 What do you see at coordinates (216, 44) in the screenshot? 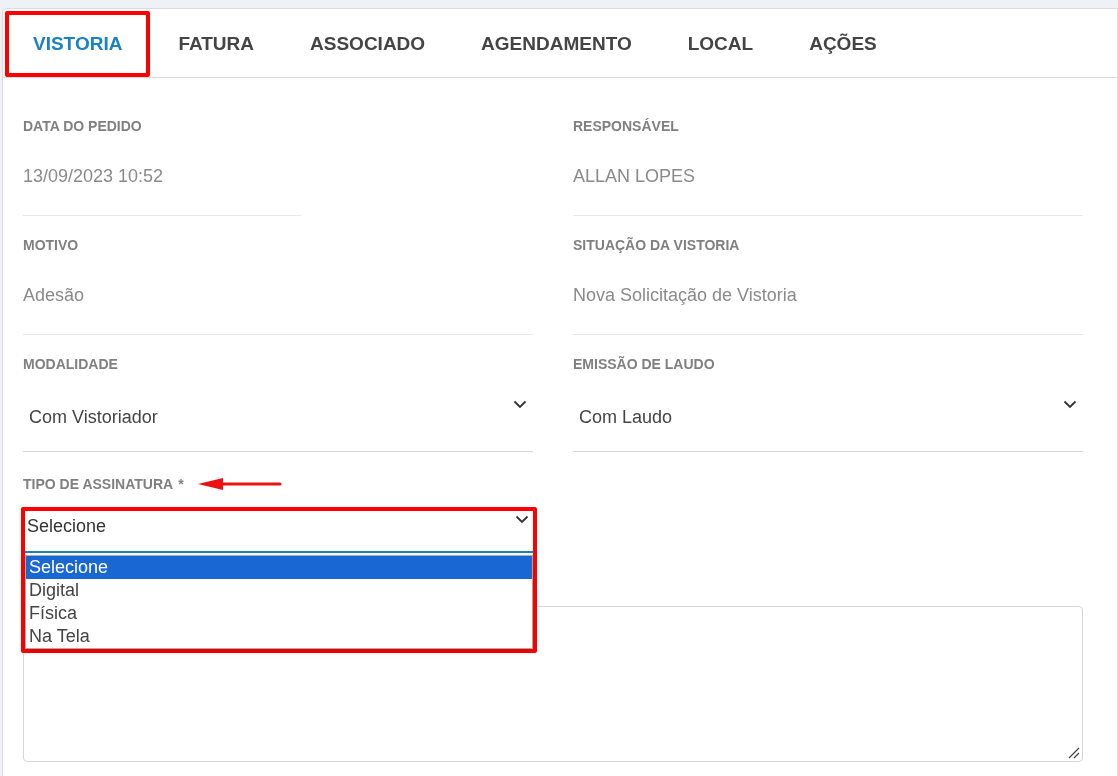
I see `tab: FATURA` at bounding box center [216, 44].